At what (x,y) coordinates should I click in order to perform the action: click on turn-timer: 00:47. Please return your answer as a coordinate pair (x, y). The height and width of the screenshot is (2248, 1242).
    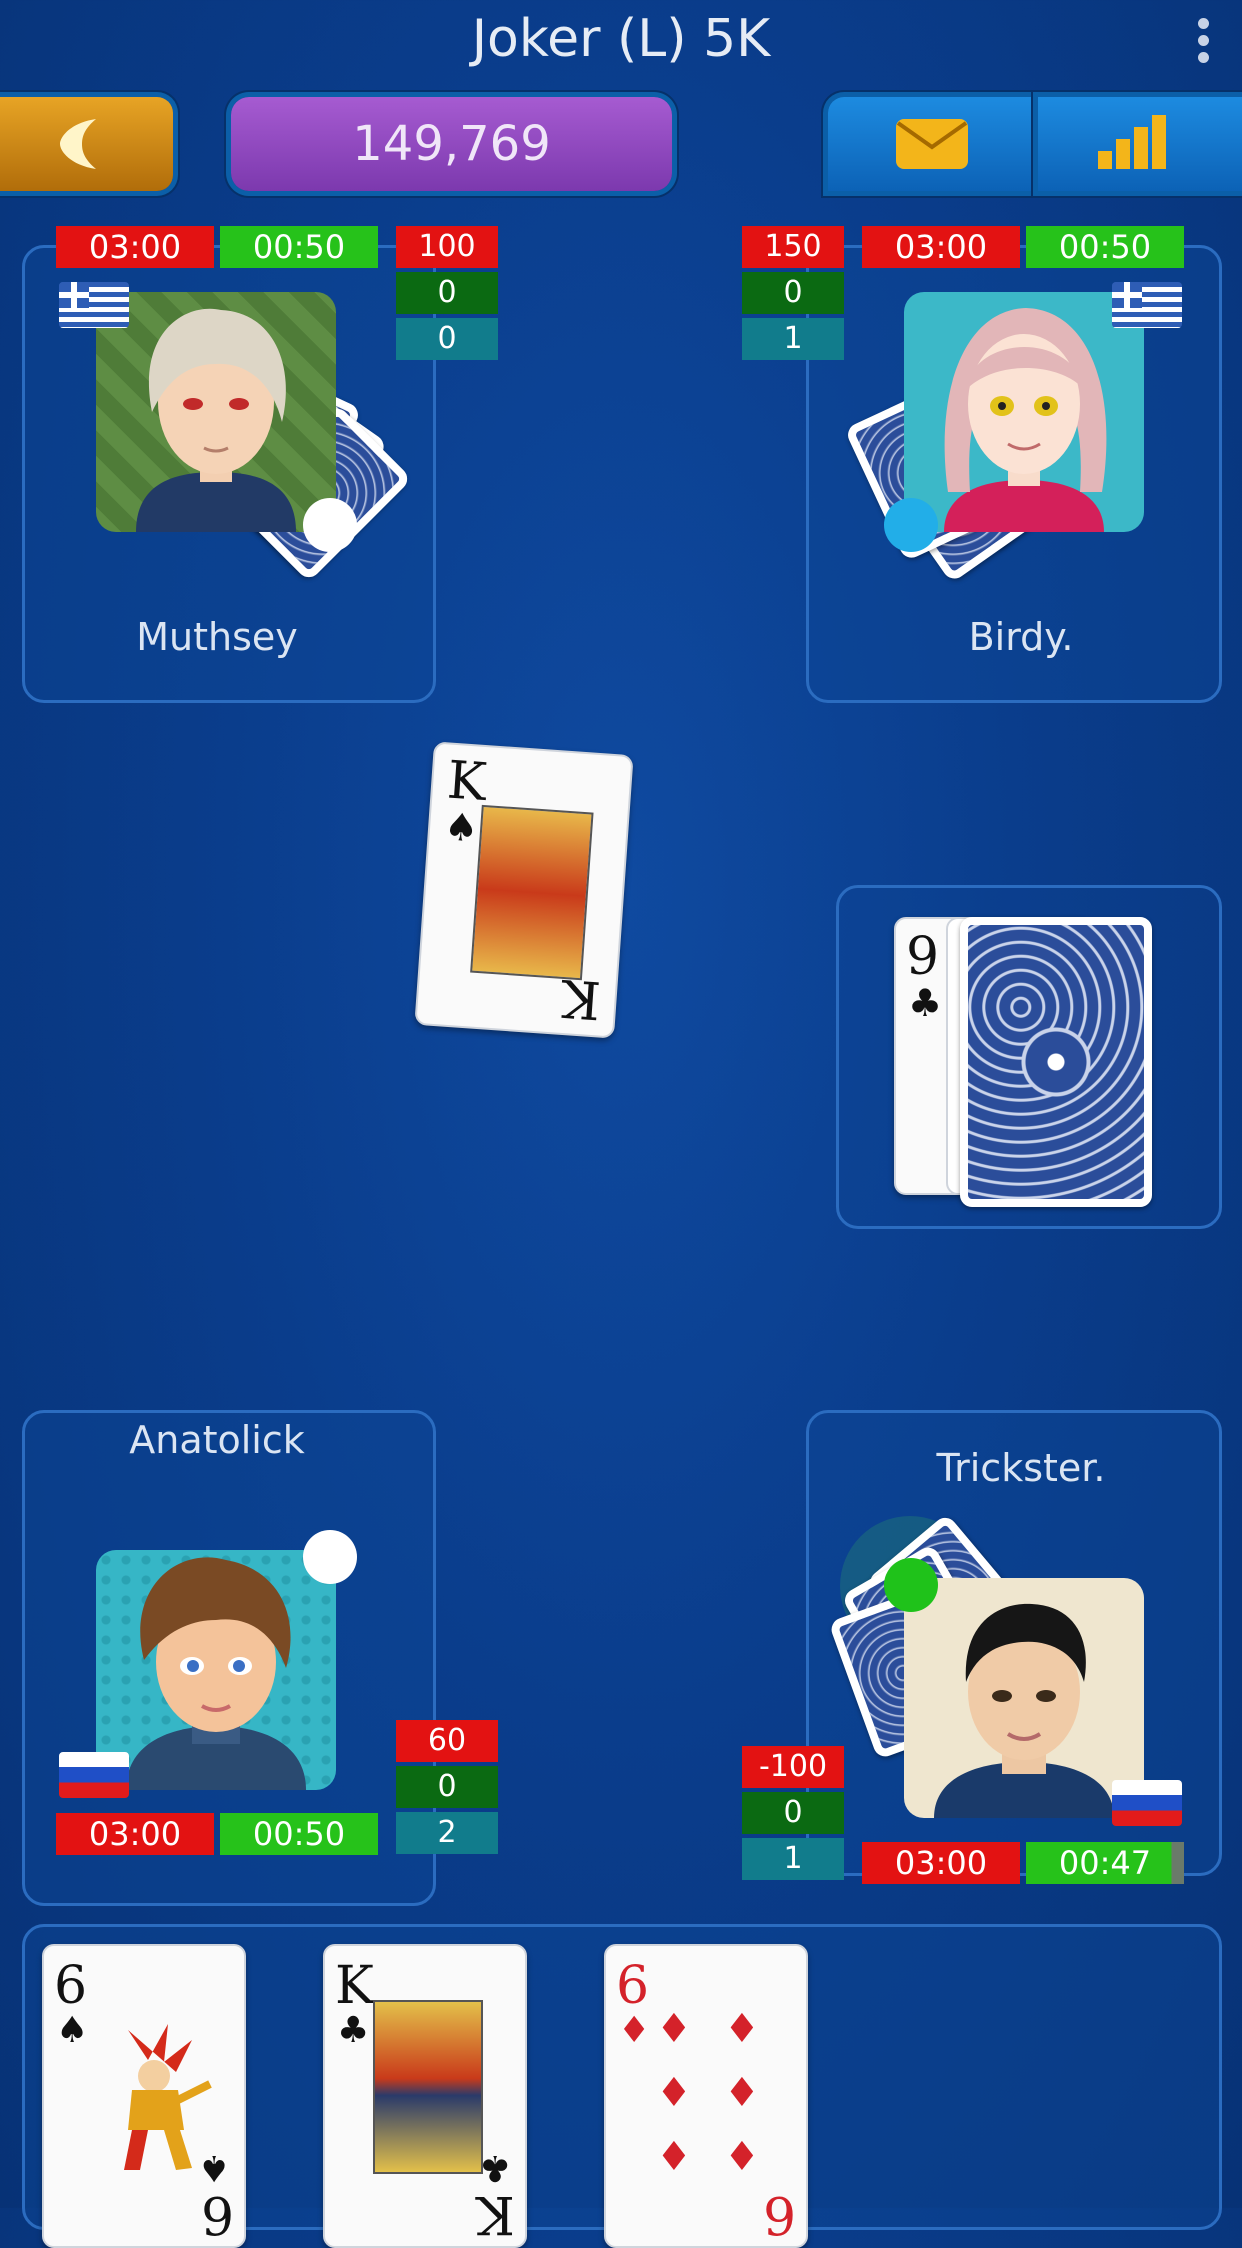
    Looking at the image, I should click on (1105, 1863).